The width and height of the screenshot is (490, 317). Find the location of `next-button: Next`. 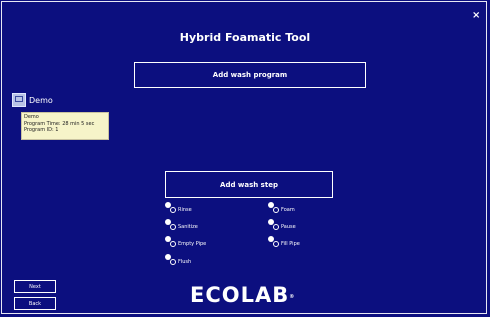

next-button: Next is located at coordinates (35, 286).